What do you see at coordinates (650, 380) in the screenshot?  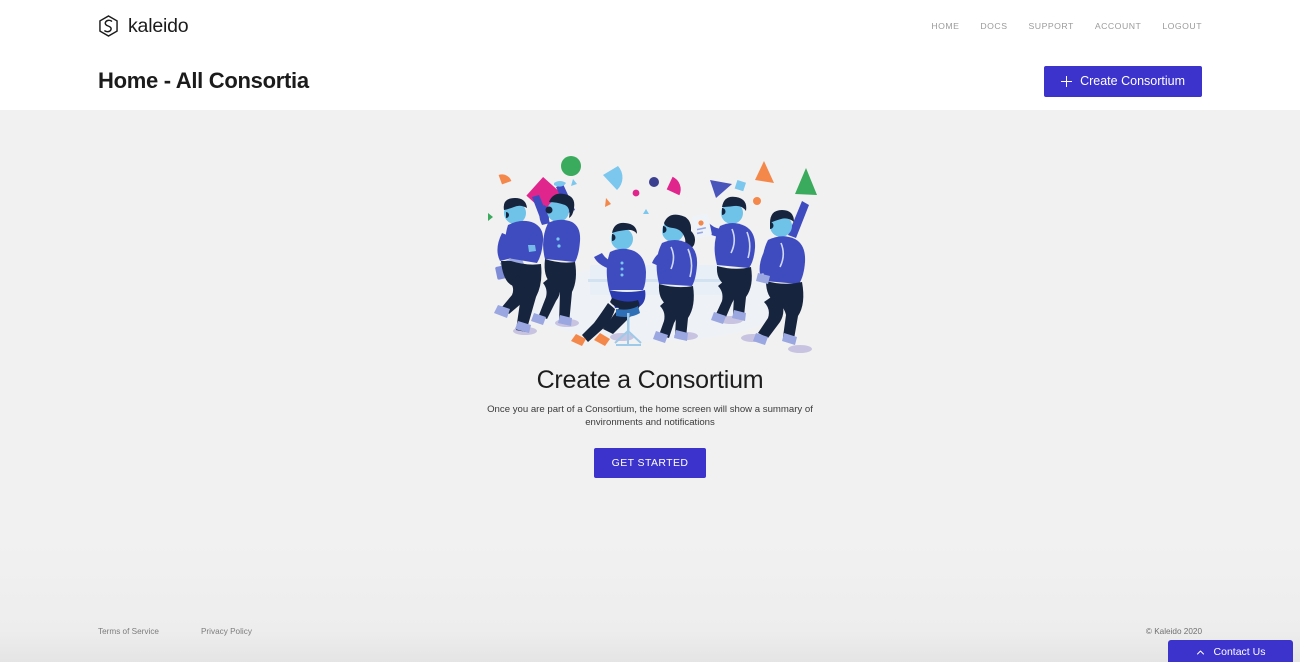 I see `empty-state-title: Create a Consortium` at bounding box center [650, 380].